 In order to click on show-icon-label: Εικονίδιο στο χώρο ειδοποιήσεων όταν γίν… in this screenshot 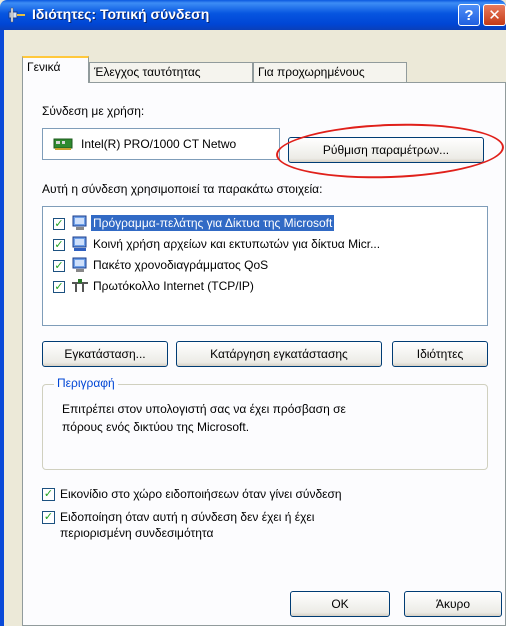, I will do `click(201, 494)`.